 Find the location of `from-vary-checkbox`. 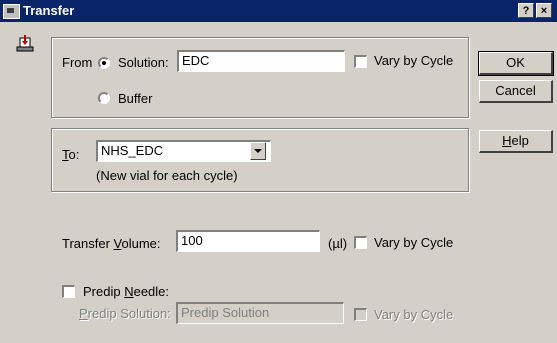

from-vary-checkbox is located at coordinates (360, 61).